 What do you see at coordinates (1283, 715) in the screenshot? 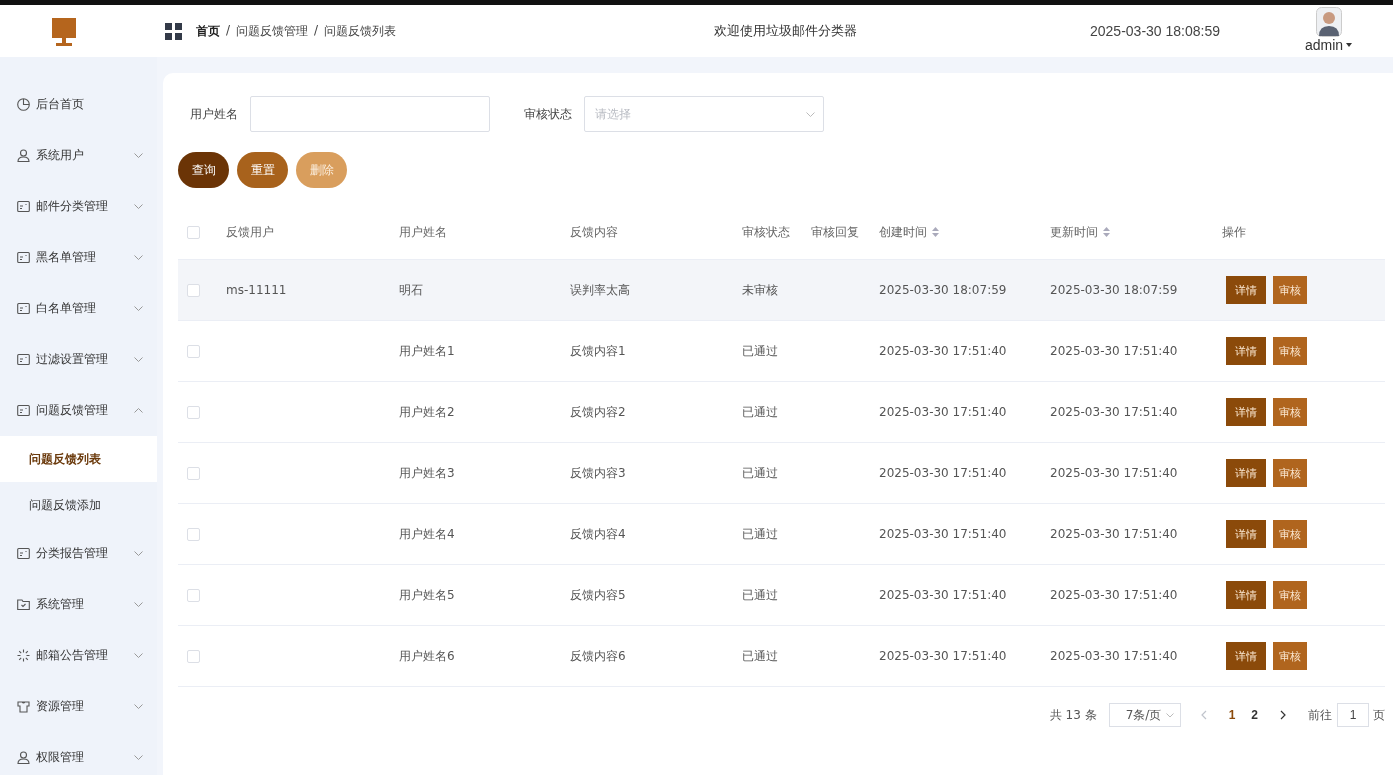
I see `next-page-icon` at bounding box center [1283, 715].